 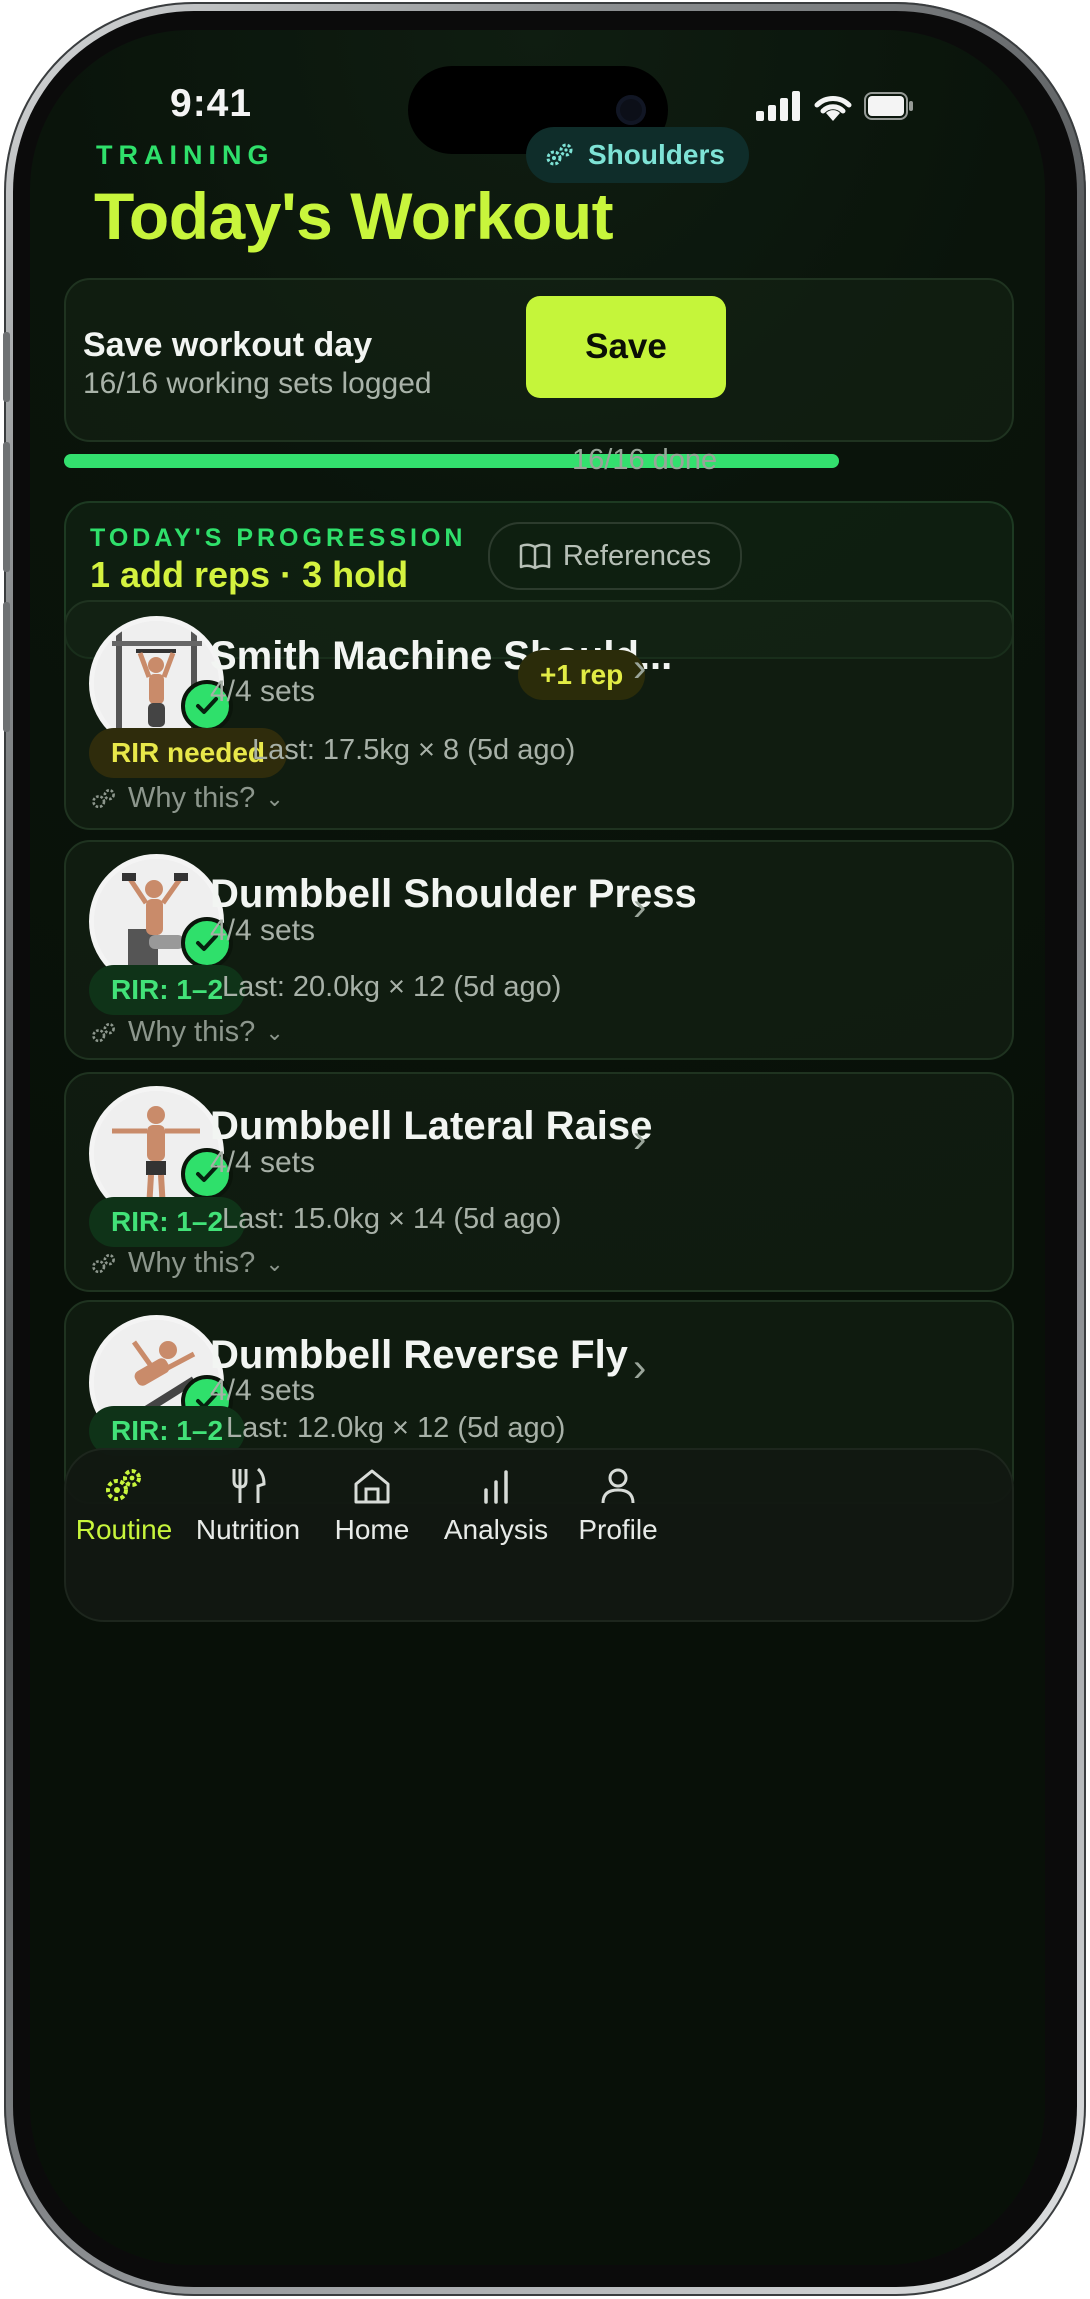 What do you see at coordinates (392, 987) in the screenshot?
I see `last-performance: Last: 20.0kg × 12 (5d ago)` at bounding box center [392, 987].